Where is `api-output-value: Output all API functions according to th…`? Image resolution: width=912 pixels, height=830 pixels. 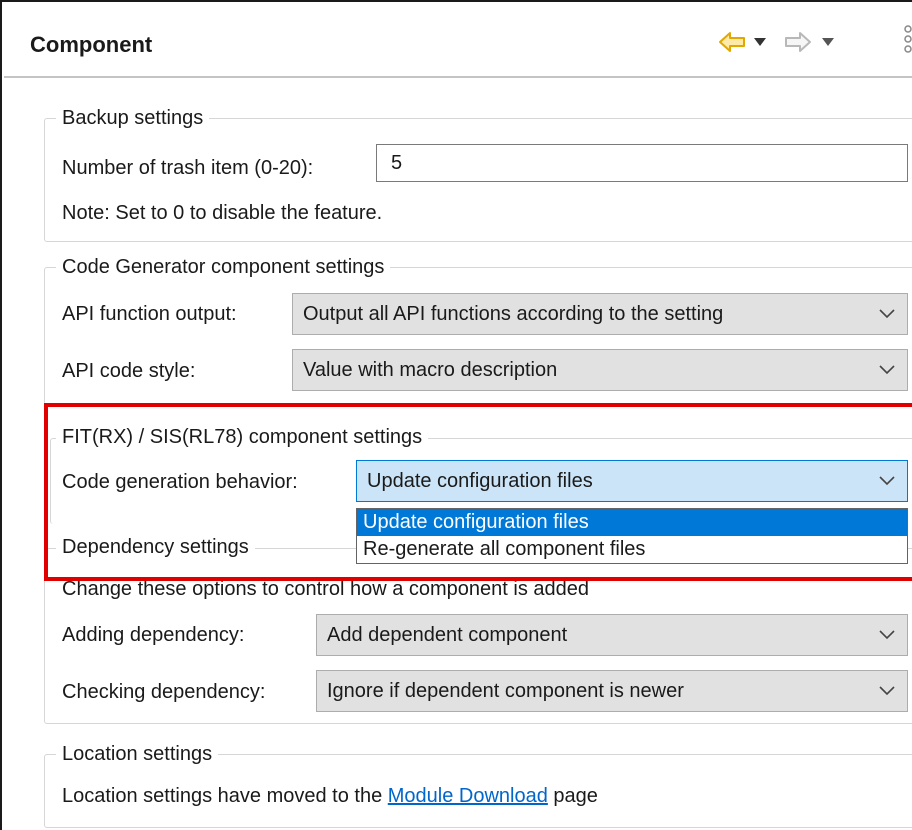 api-output-value: Output all API functions according to th… is located at coordinates (513, 314).